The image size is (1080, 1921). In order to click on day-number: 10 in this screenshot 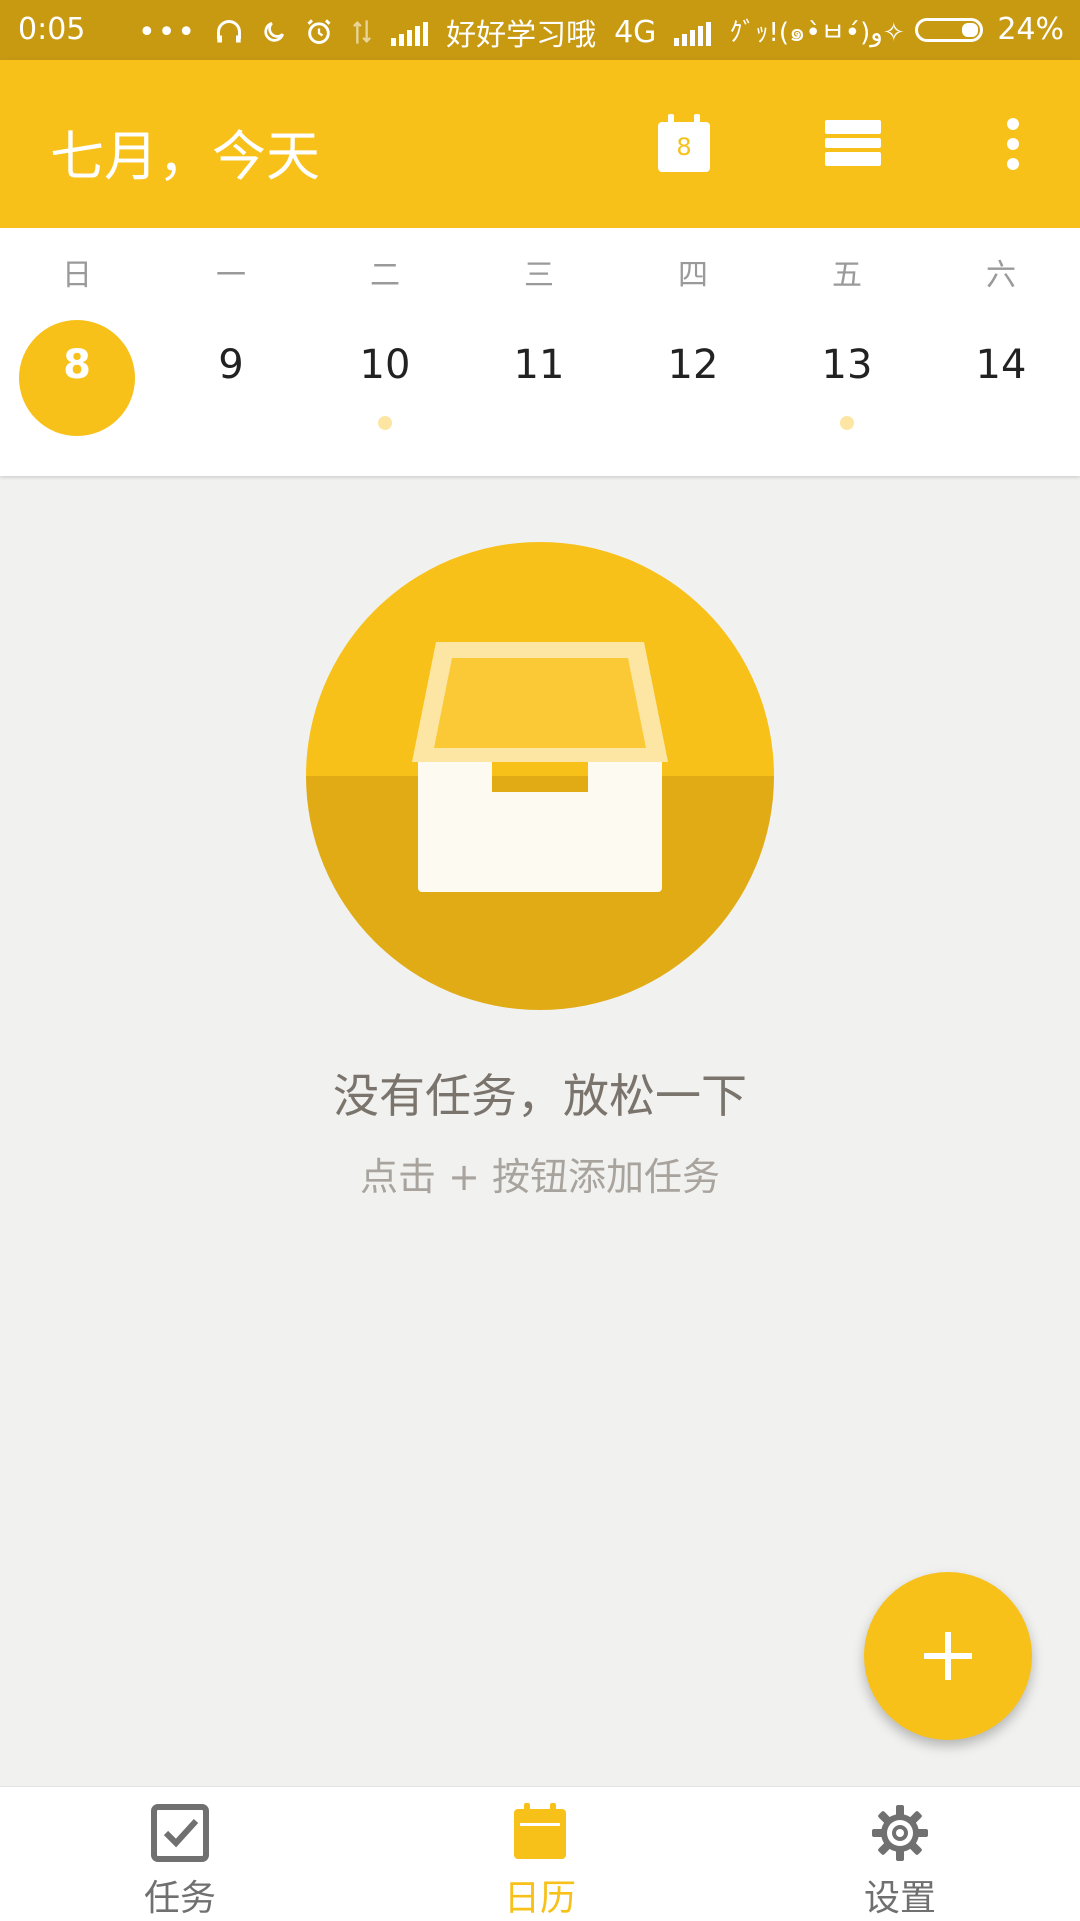, I will do `click(385, 365)`.